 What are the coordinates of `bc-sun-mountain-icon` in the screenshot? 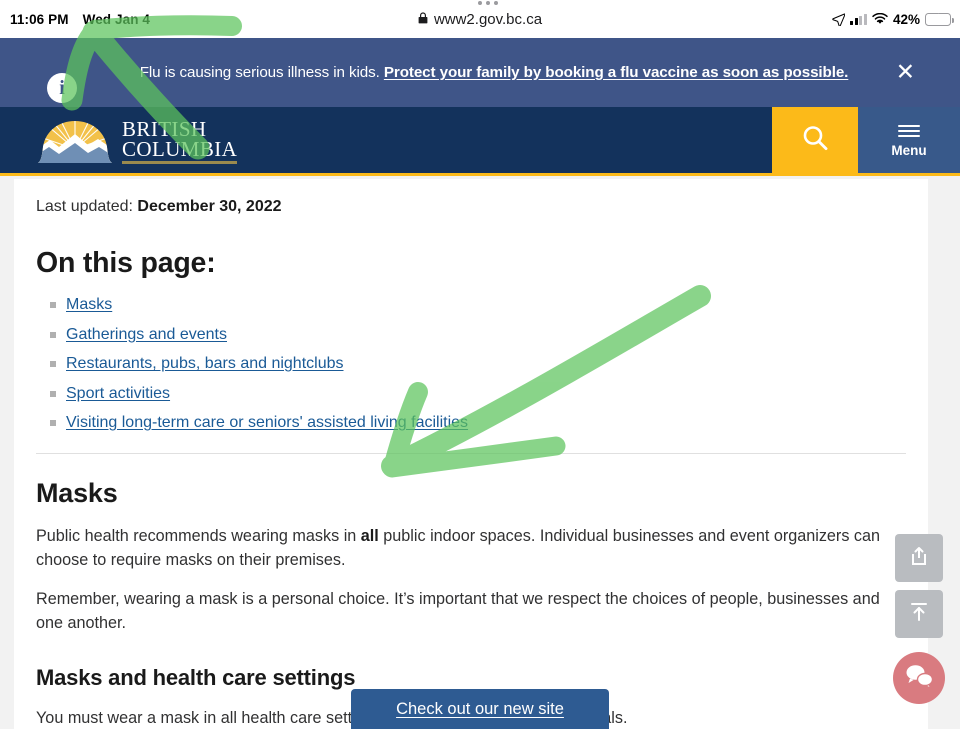 It's located at (75, 142).